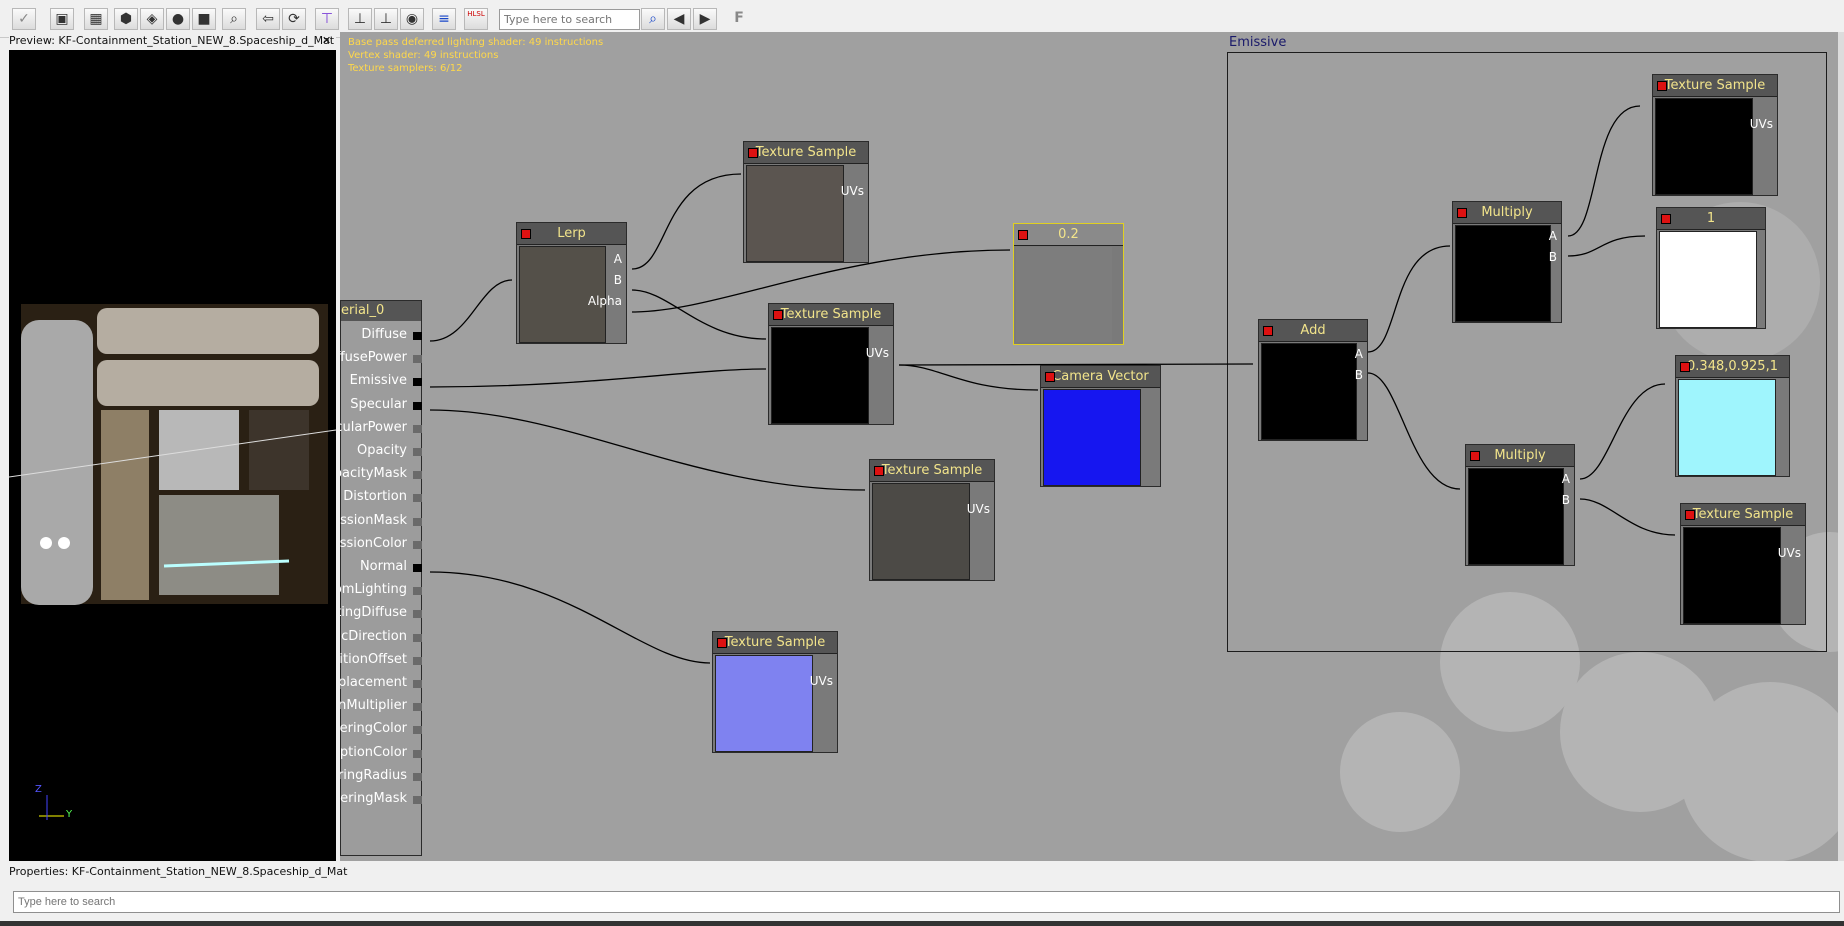  I want to click on constant-vector-node: 0.348,0.925,1, so click(1732, 416).